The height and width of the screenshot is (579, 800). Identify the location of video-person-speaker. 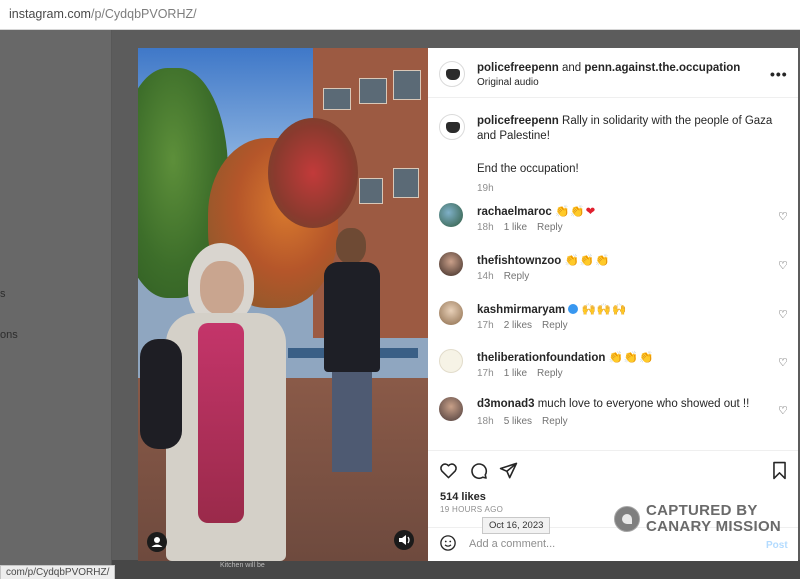
(353, 353).